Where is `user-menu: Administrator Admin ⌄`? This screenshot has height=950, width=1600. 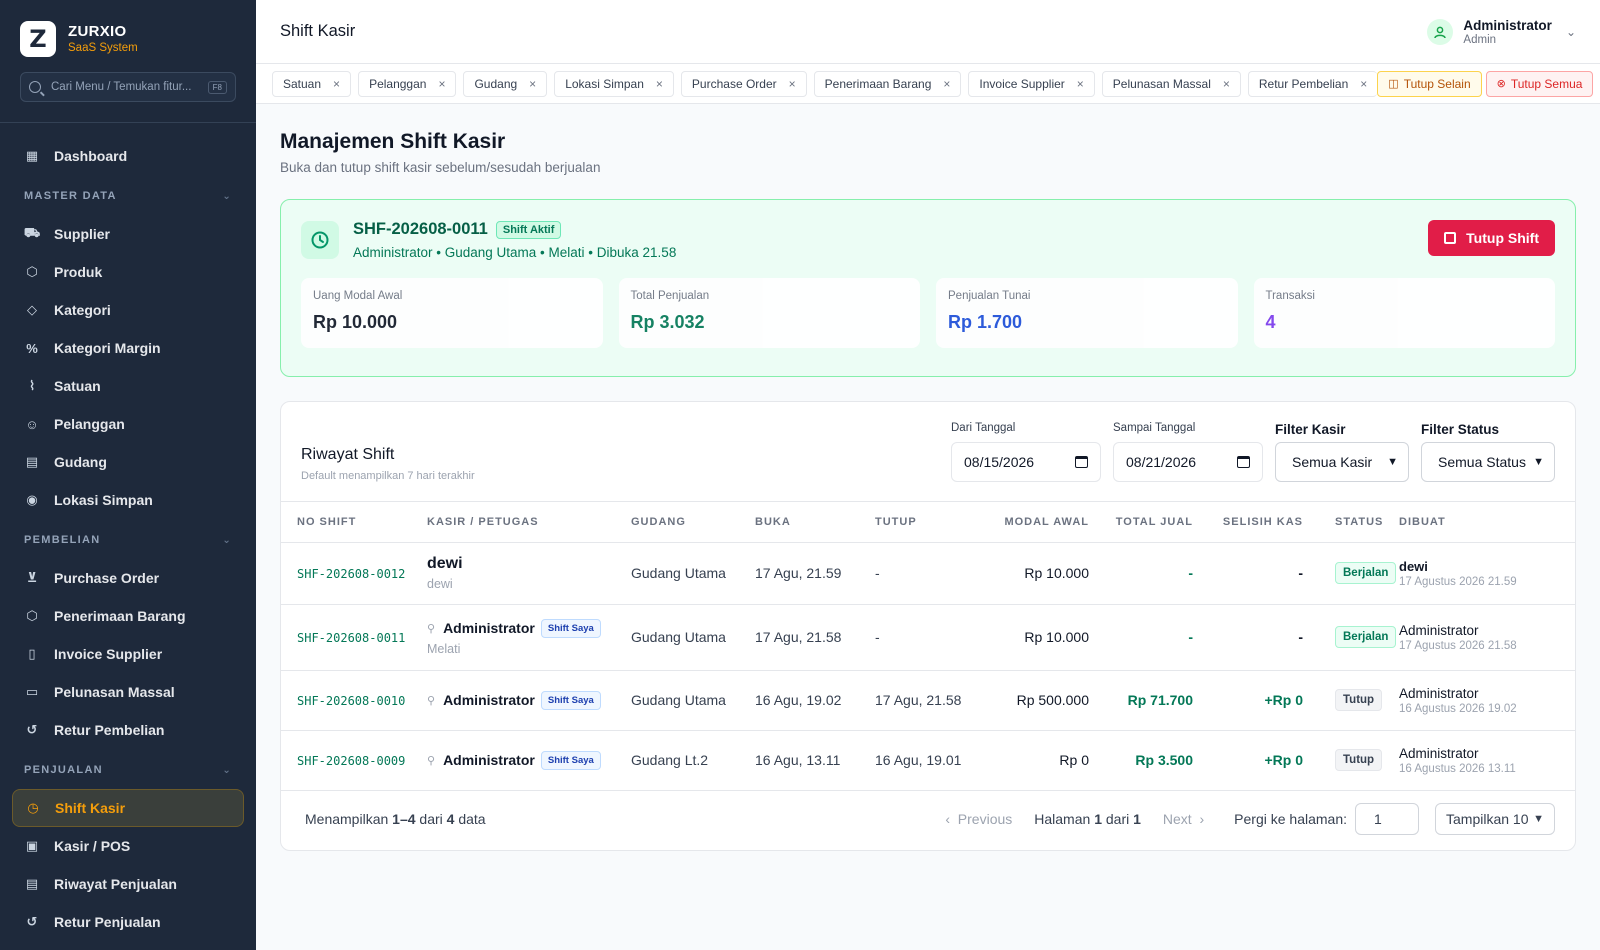 user-menu: Administrator Admin ⌄ is located at coordinates (1501, 32).